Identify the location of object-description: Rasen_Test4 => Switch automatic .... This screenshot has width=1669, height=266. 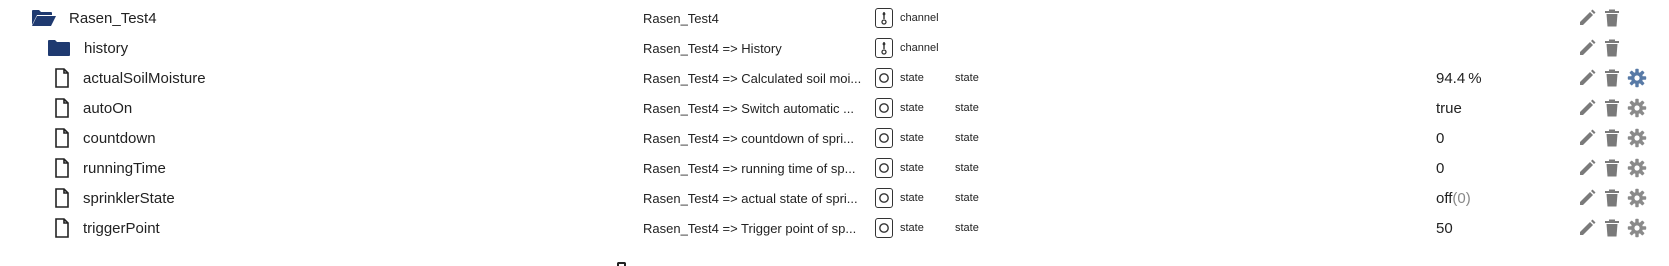
(759, 108).